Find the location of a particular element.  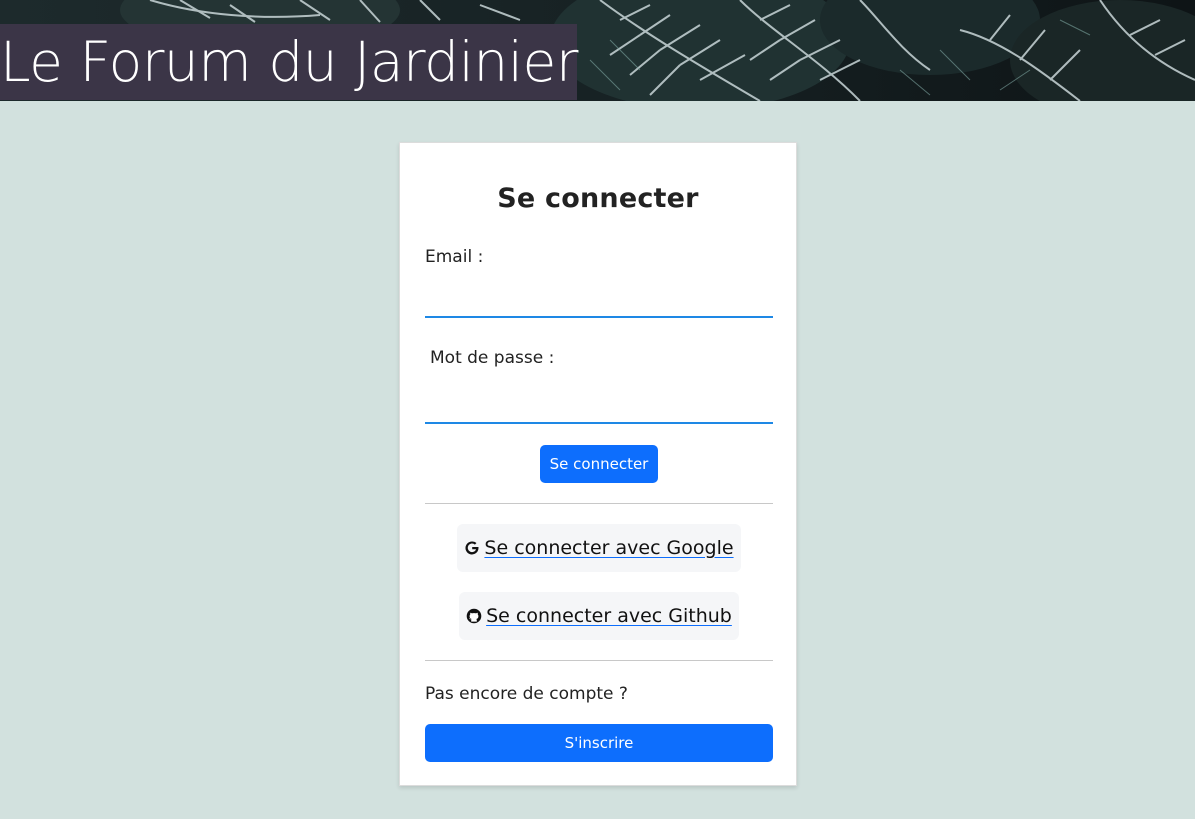

header-banner: Le Forum du Jardinier is located at coordinates (597, 50).